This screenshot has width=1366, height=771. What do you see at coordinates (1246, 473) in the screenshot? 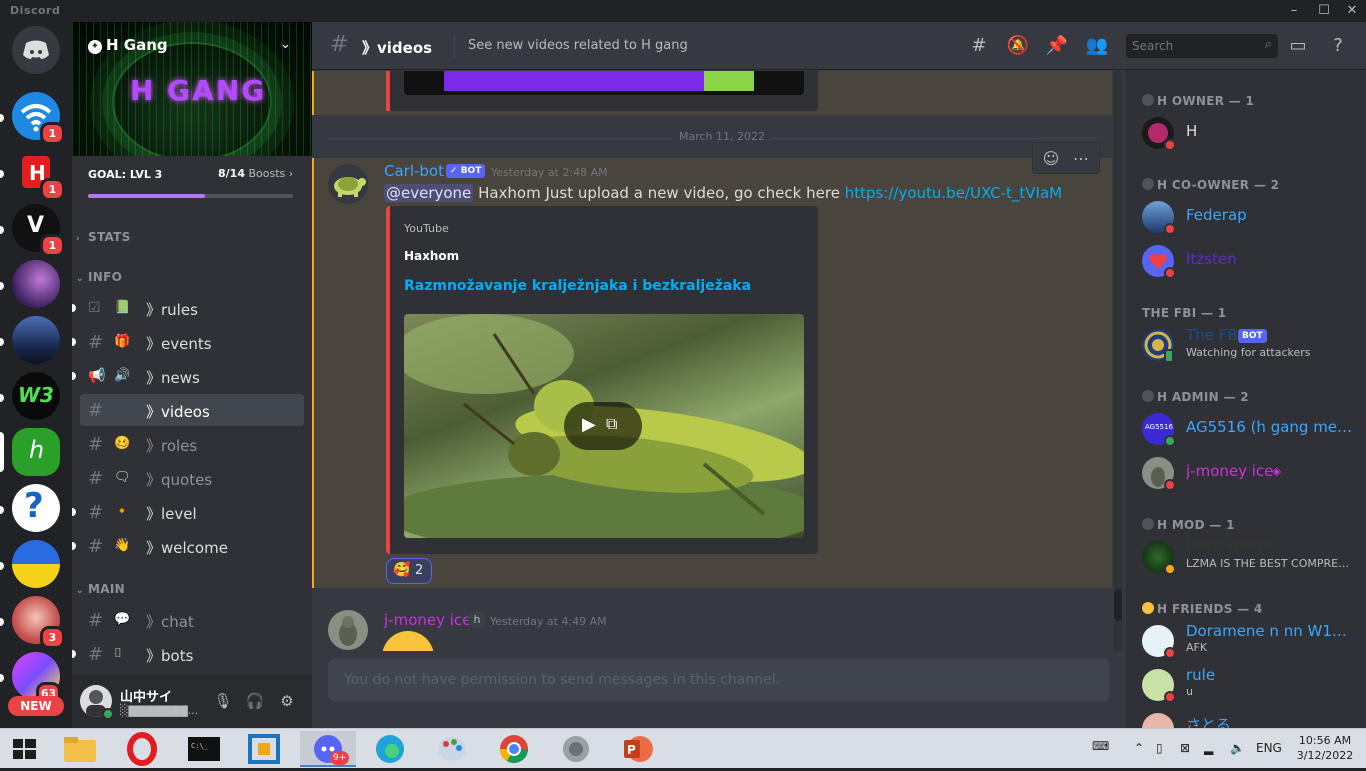
I see `member-jmoney-ice: j-money ice ◈` at bounding box center [1246, 473].